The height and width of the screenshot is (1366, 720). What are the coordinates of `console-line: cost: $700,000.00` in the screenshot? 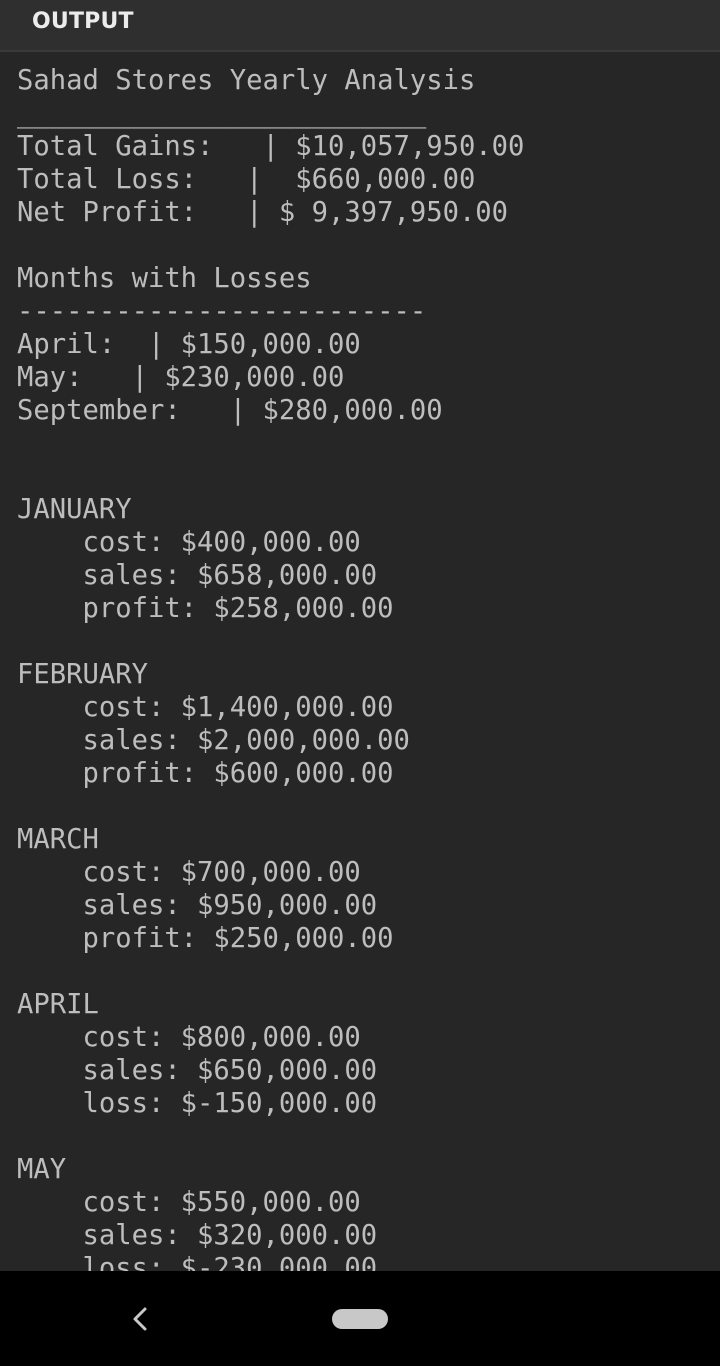 It's located at (189, 872).